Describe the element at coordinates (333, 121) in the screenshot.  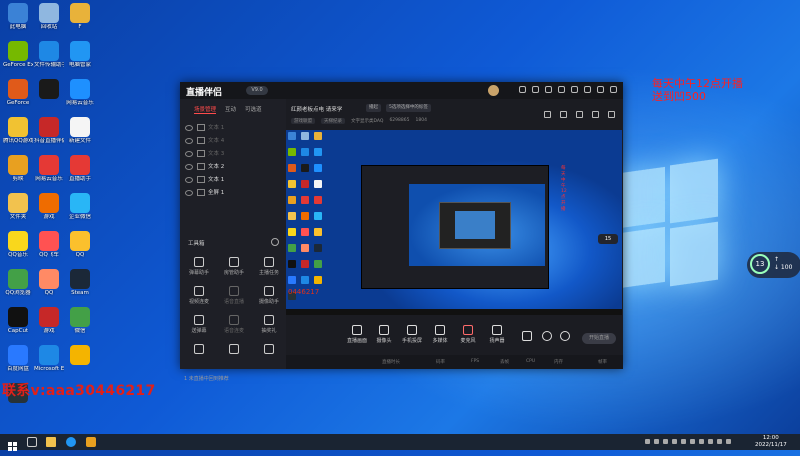
I see `meta-rank: 天梯纪录` at that location.